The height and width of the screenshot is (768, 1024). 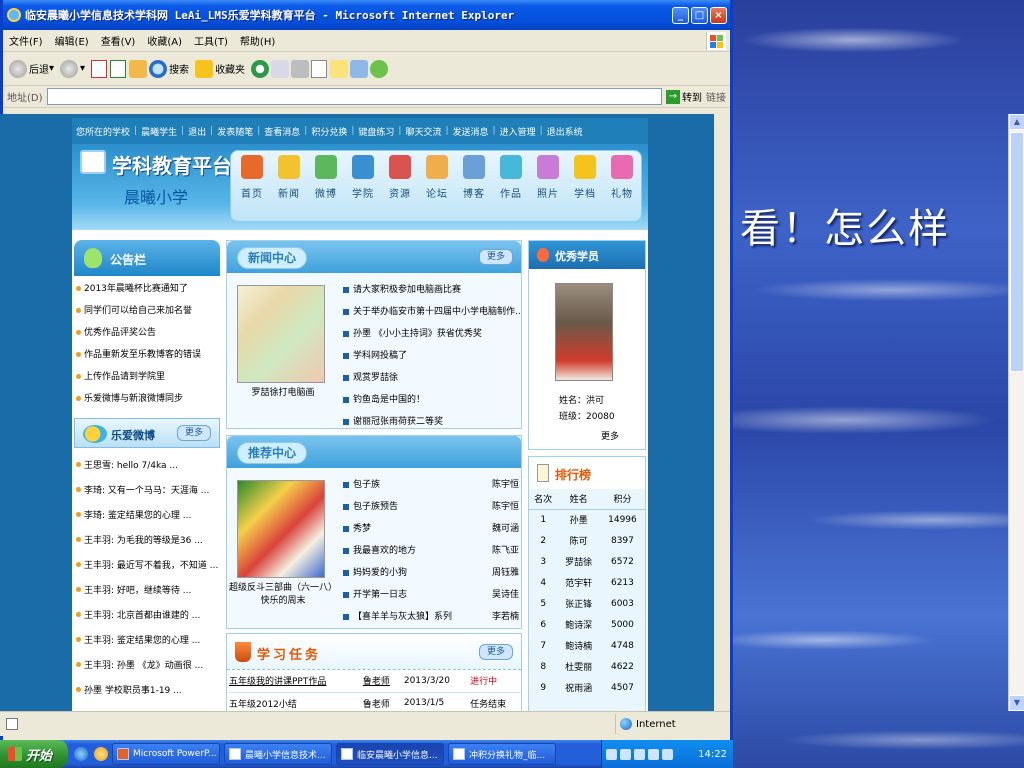 What do you see at coordinates (431, 378) in the screenshot?
I see `list-item: 观赏罗喆徐` at bounding box center [431, 378].